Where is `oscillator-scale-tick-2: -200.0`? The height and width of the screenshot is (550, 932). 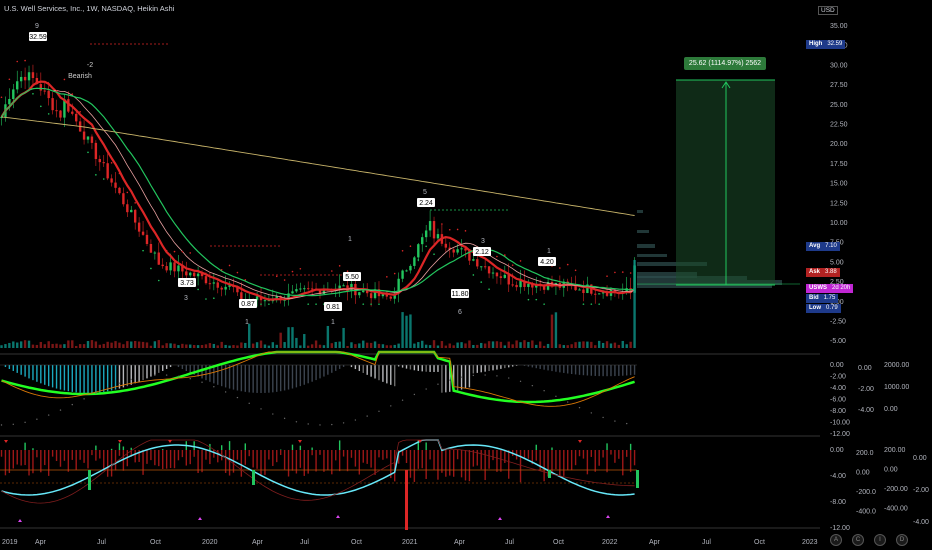
oscillator-scale-tick-2: -200.0 is located at coordinates (866, 492).